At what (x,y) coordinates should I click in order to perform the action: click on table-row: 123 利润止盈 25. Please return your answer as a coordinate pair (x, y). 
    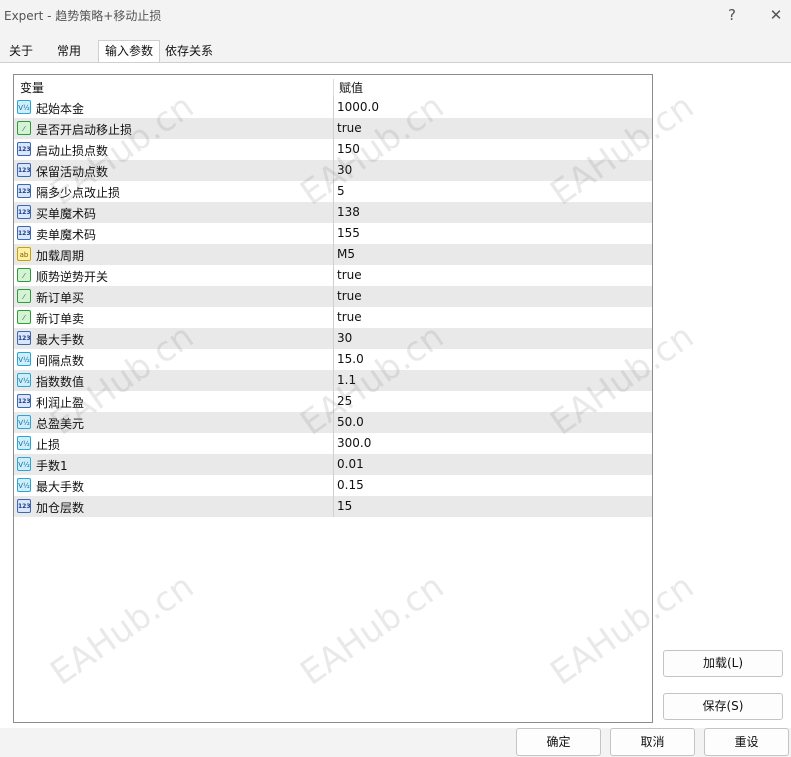
    Looking at the image, I should click on (333, 401).